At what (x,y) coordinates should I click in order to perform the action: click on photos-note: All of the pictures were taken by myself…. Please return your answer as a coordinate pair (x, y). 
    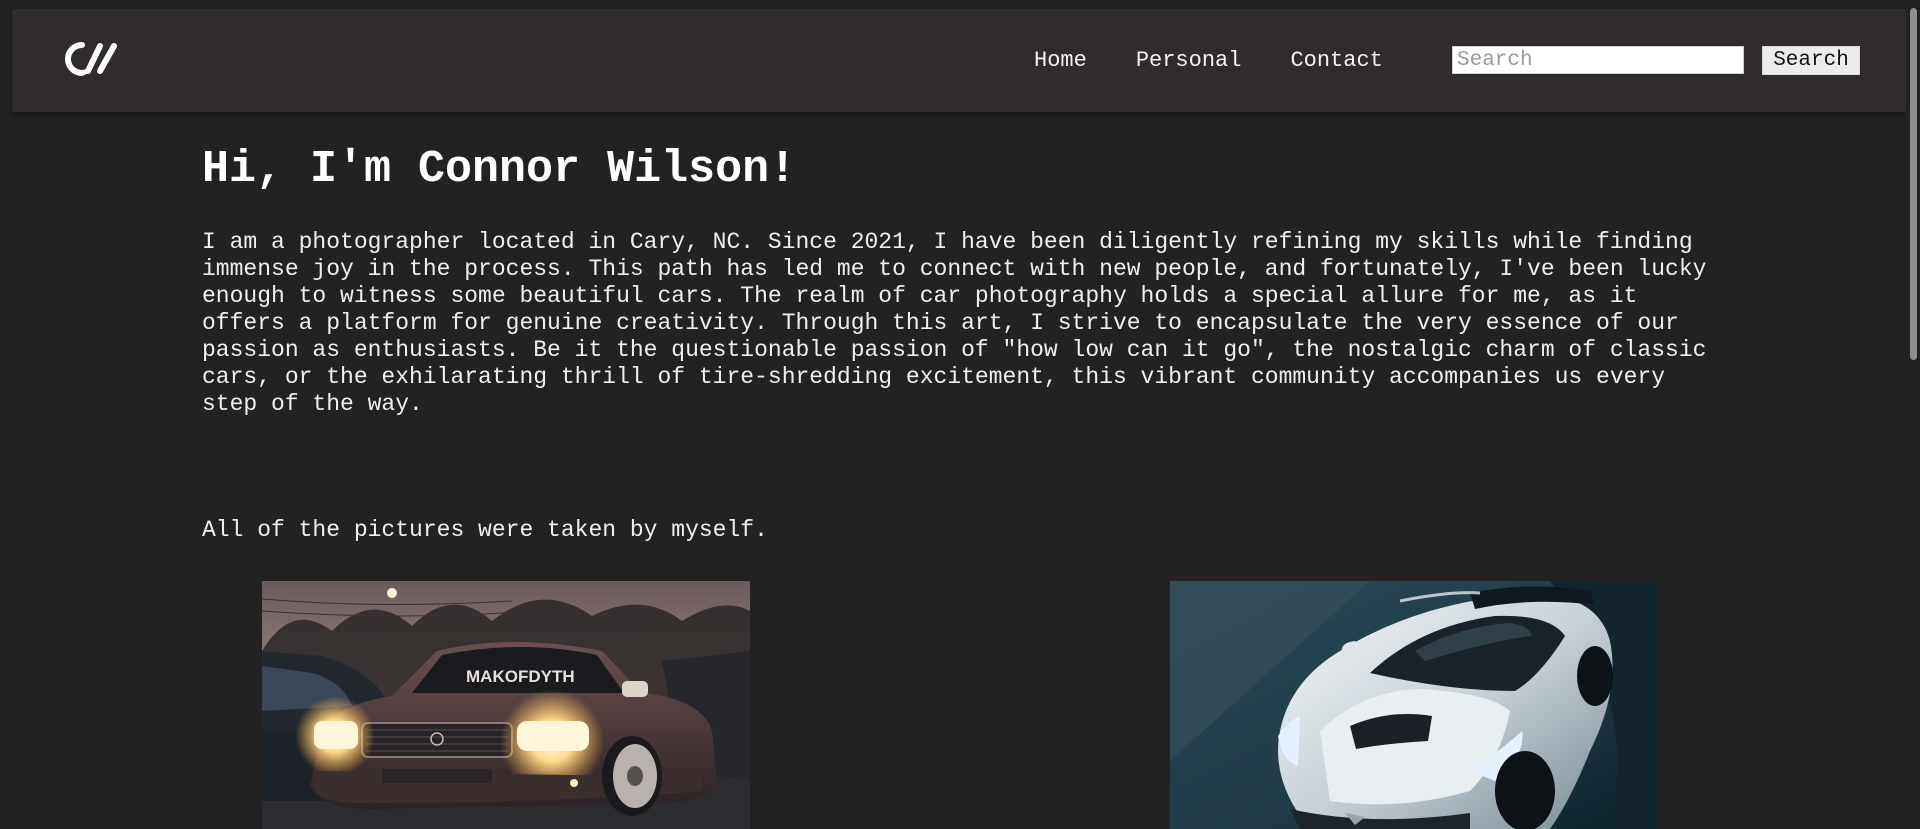
    Looking at the image, I should click on (485, 530).